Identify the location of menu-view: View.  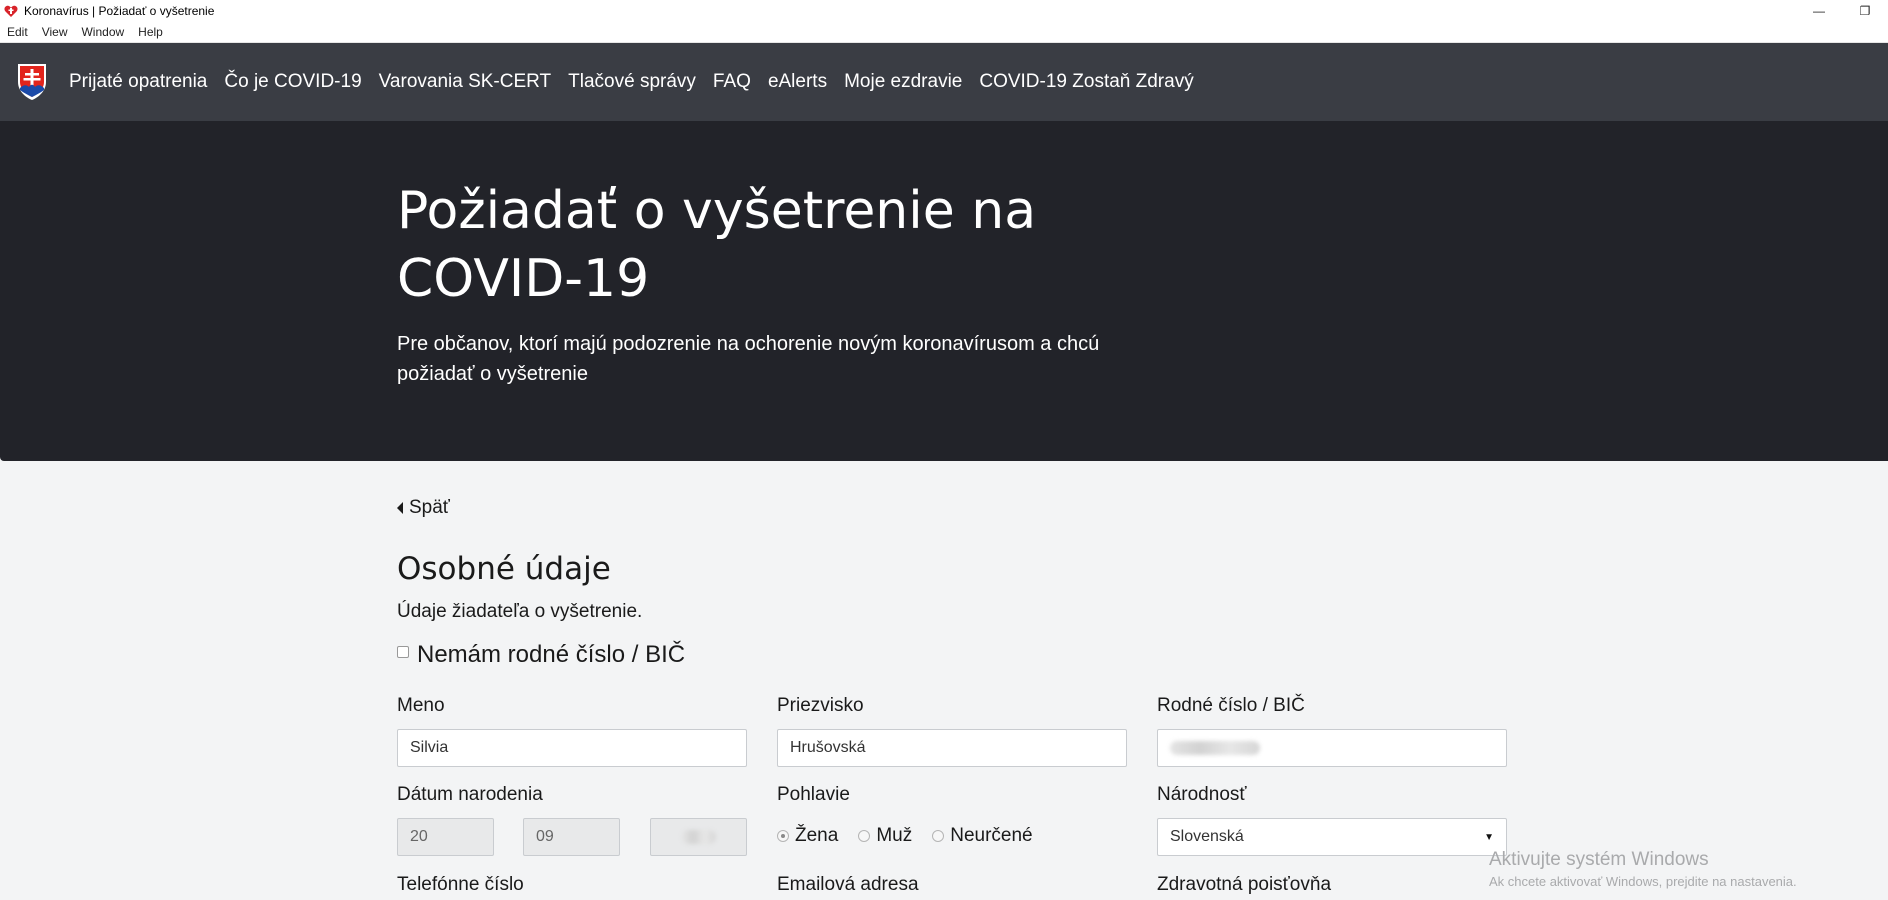
(55, 32).